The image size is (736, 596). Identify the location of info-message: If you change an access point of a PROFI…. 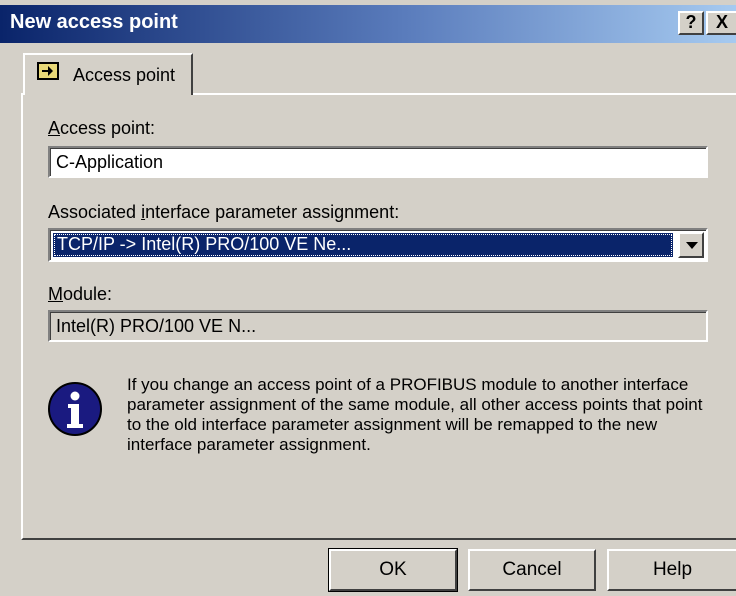
(415, 414).